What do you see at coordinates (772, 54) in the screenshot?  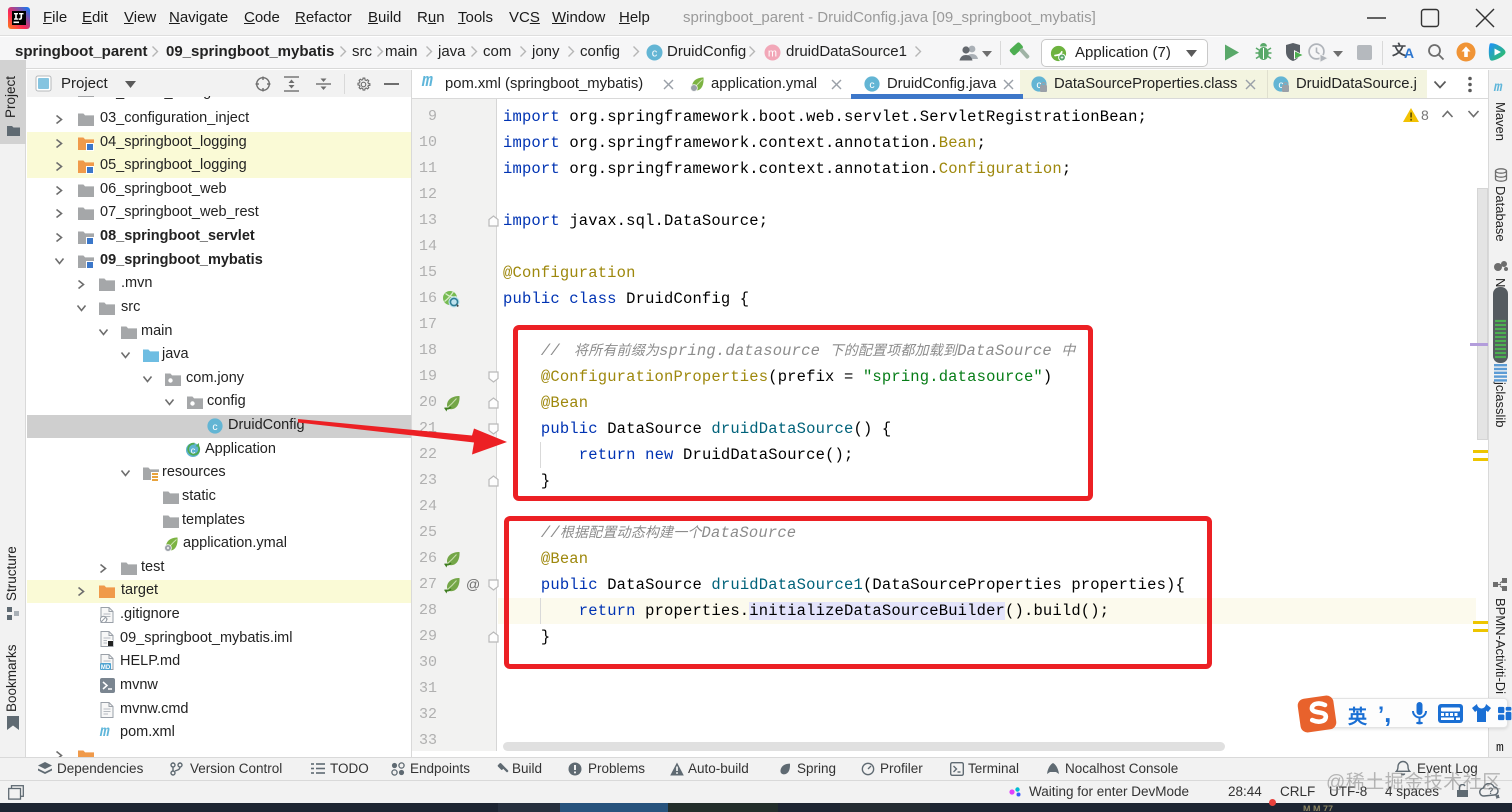 I see `svg-text: m` at bounding box center [772, 54].